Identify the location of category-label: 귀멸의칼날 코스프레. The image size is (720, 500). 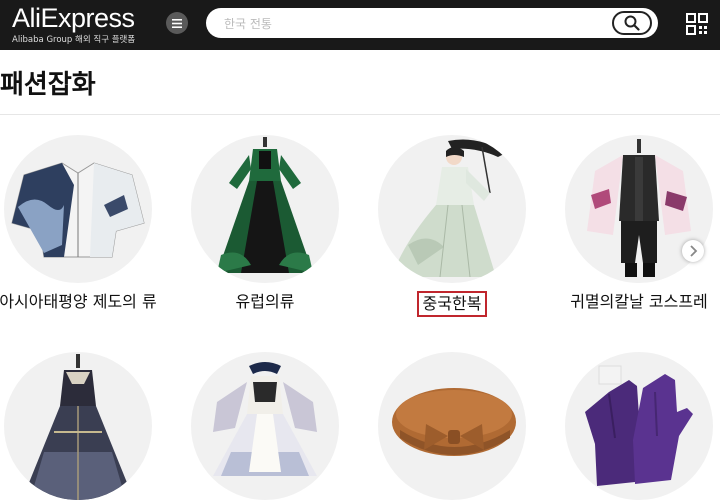
(639, 301).